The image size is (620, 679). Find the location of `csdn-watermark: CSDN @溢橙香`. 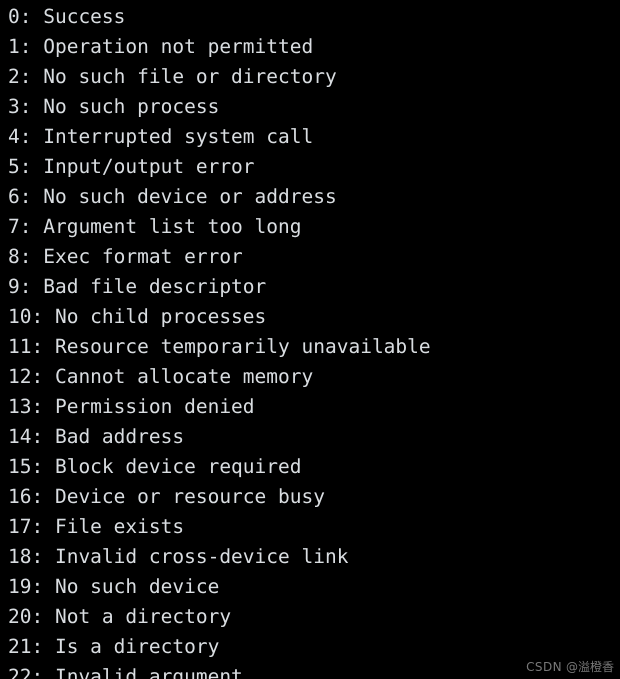

csdn-watermark: CSDN @溢橙香 is located at coordinates (566, 660).